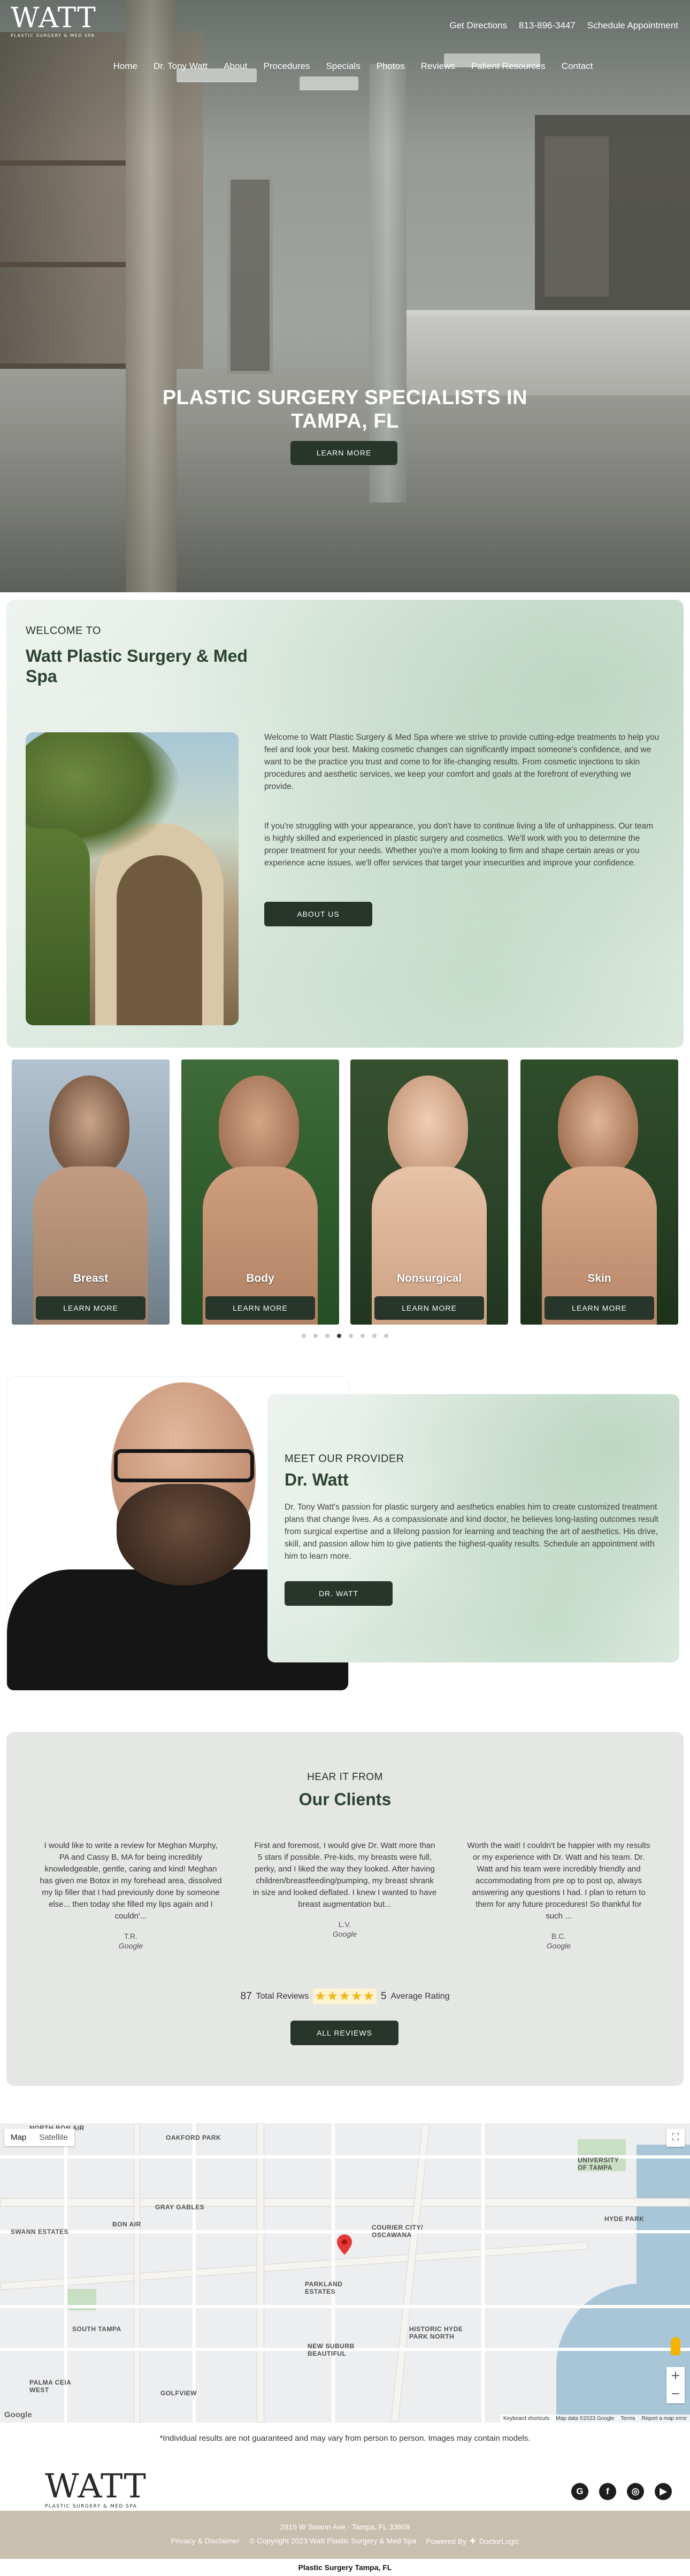 Image resolution: width=690 pixels, height=2576 pixels. What do you see at coordinates (18, 2414) in the screenshot?
I see `google-logo: Google` at bounding box center [18, 2414].